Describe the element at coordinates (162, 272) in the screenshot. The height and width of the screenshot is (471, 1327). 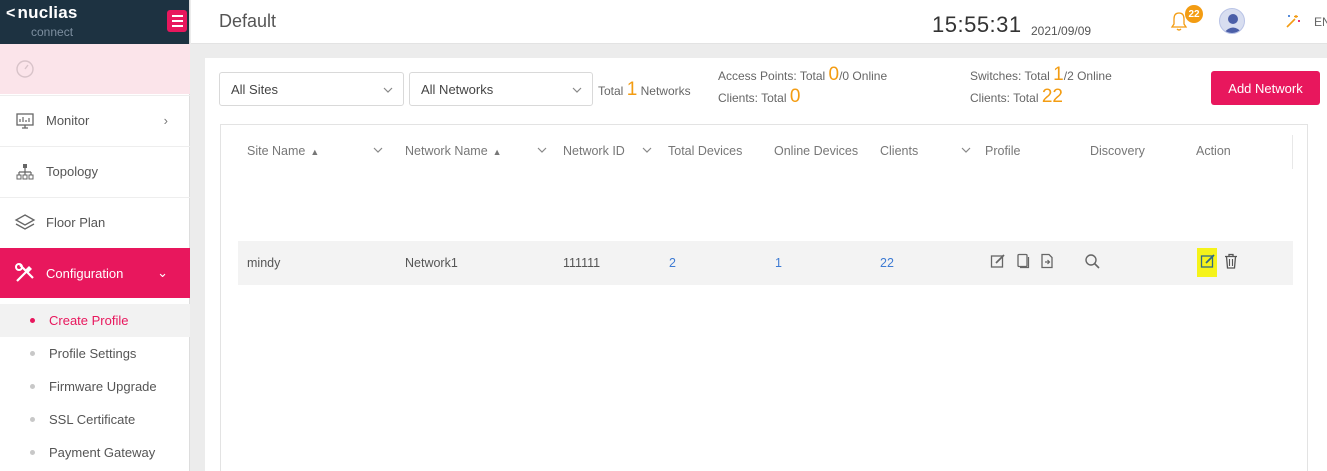
I see `chevron-down-icon: ⌄` at that location.